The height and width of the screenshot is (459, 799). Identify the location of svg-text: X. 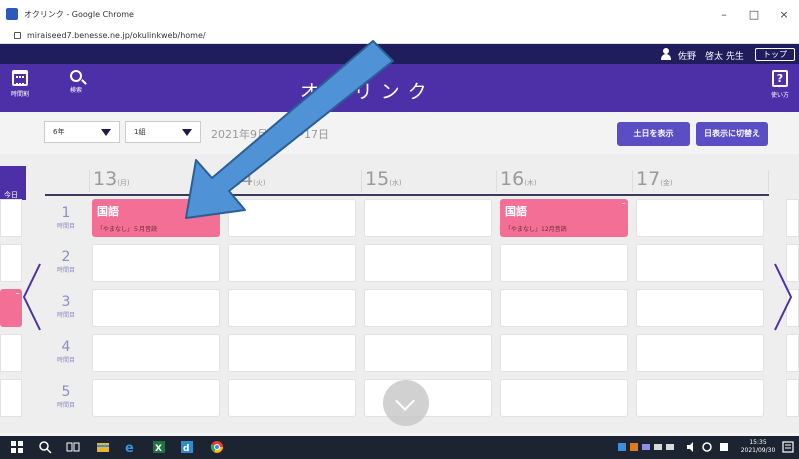
(158, 449).